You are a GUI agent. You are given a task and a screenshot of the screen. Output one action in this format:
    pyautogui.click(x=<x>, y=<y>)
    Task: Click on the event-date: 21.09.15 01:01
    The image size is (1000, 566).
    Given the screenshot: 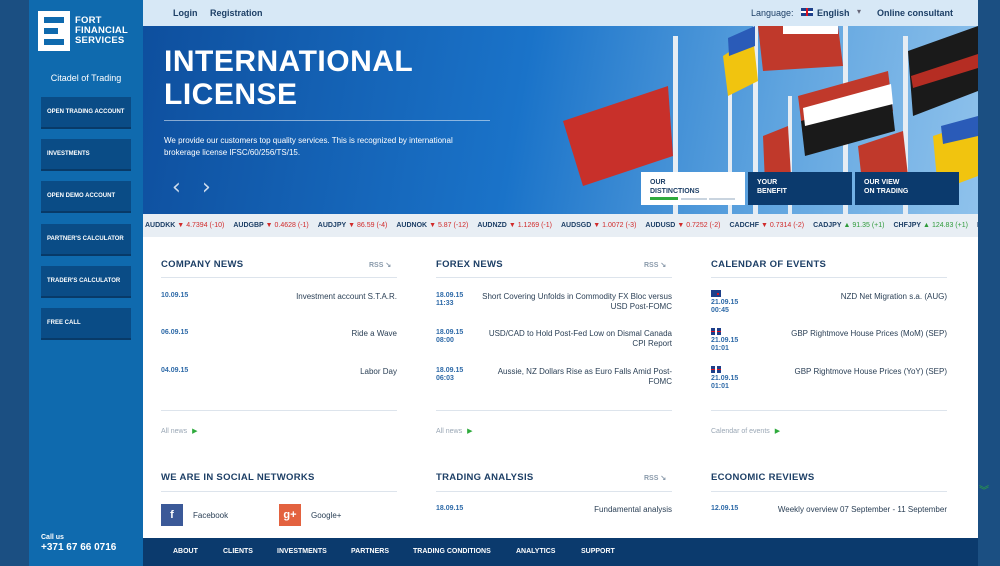 What is the action you would take?
    pyautogui.click(x=724, y=345)
    